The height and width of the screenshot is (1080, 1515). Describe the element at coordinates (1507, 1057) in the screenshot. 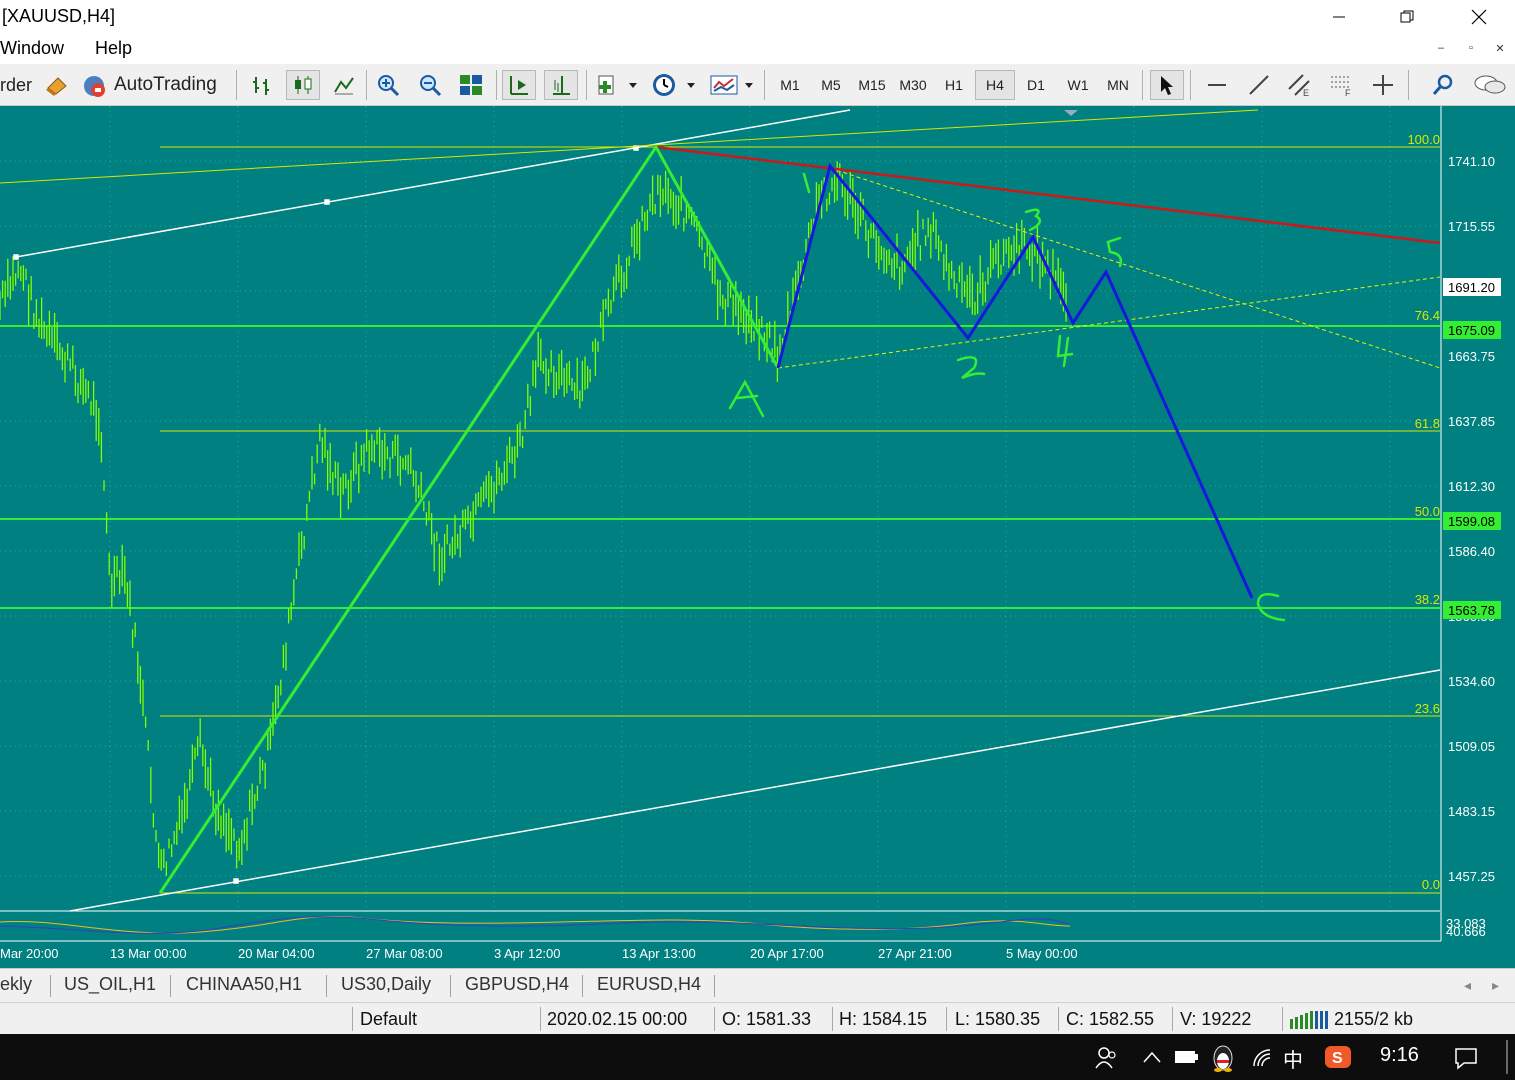

I see `show-desktop-button` at that location.